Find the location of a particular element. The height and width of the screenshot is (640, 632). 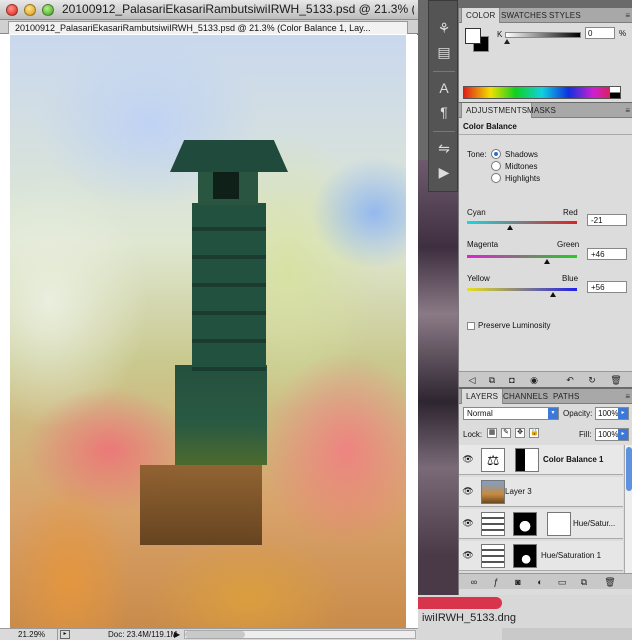

play-icon: ▶ is located at coordinates (444, 172).